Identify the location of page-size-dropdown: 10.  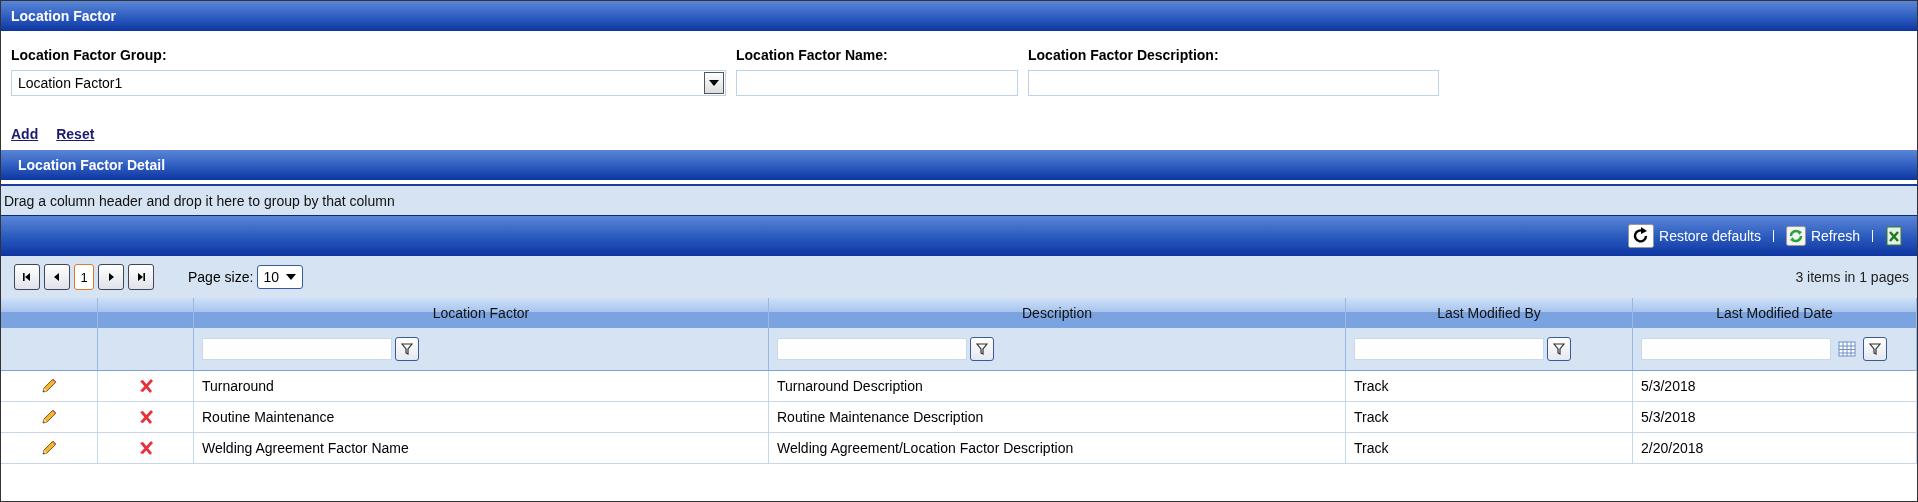
(280, 277).